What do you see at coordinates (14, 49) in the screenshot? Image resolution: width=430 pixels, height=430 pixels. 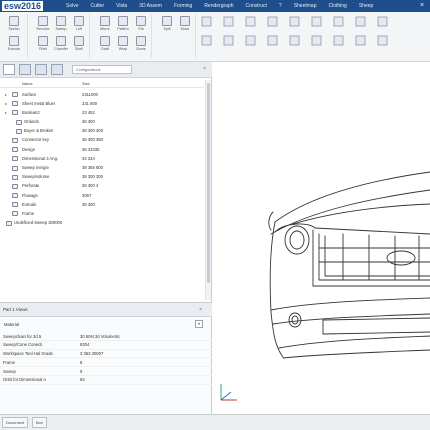 I see `extrude-button-label: Extrude` at bounding box center [14, 49].